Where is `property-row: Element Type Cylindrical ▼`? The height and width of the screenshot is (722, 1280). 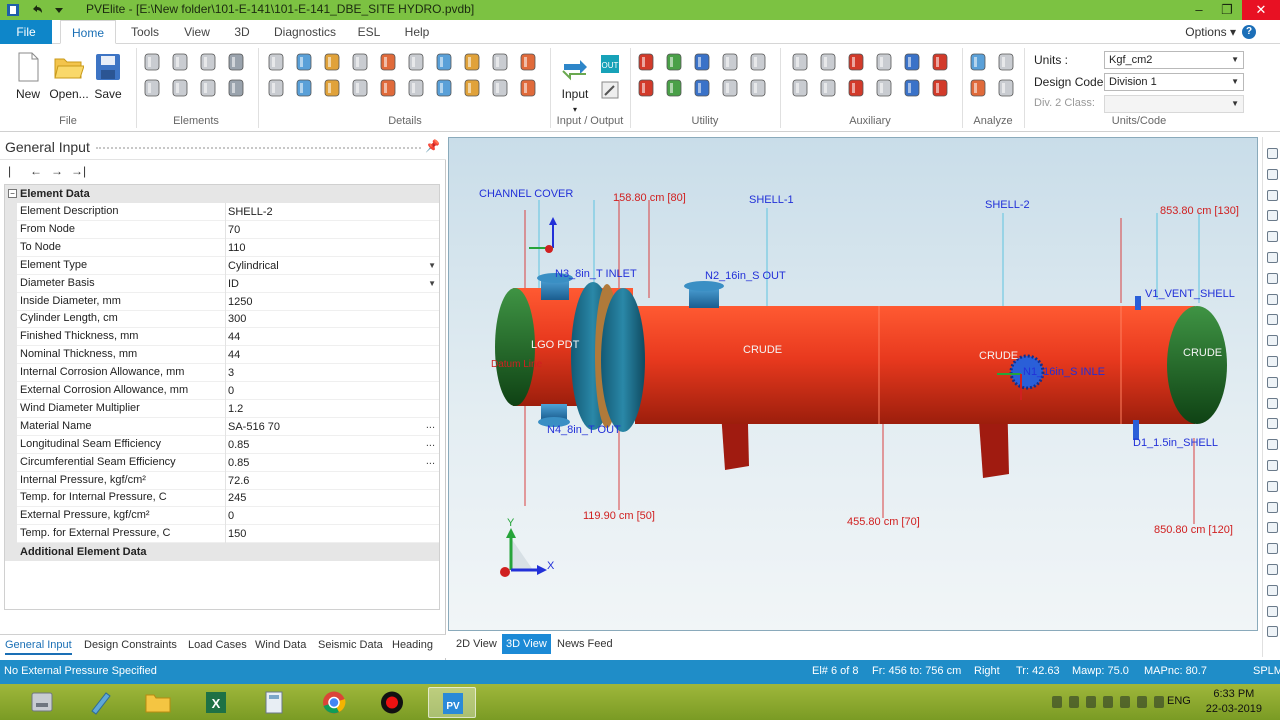 property-row: Element Type Cylindrical ▼ is located at coordinates (222, 265).